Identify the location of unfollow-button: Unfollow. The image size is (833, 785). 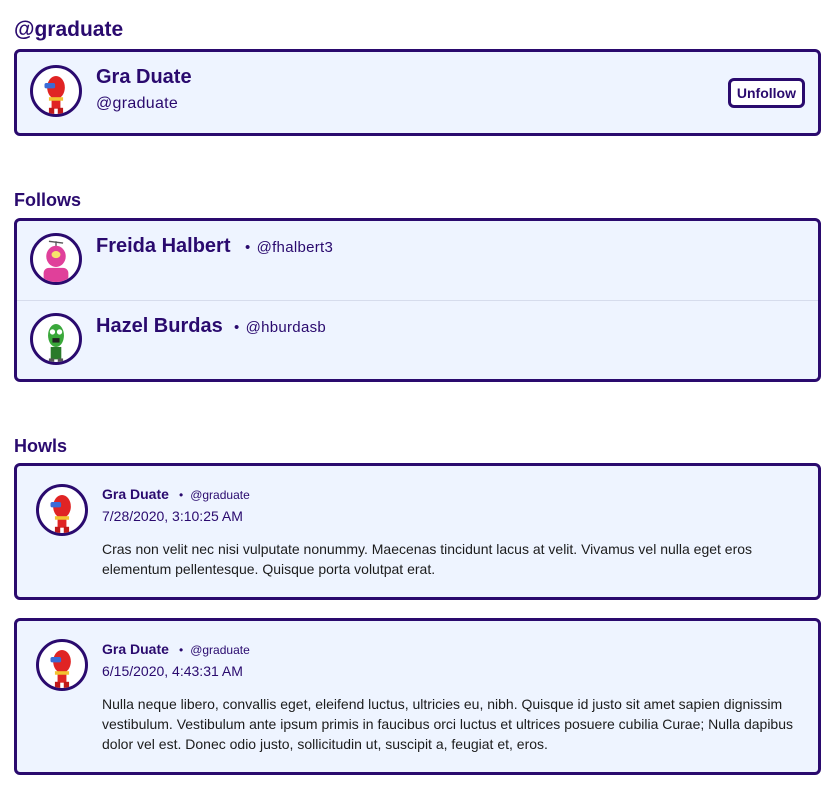
(766, 93).